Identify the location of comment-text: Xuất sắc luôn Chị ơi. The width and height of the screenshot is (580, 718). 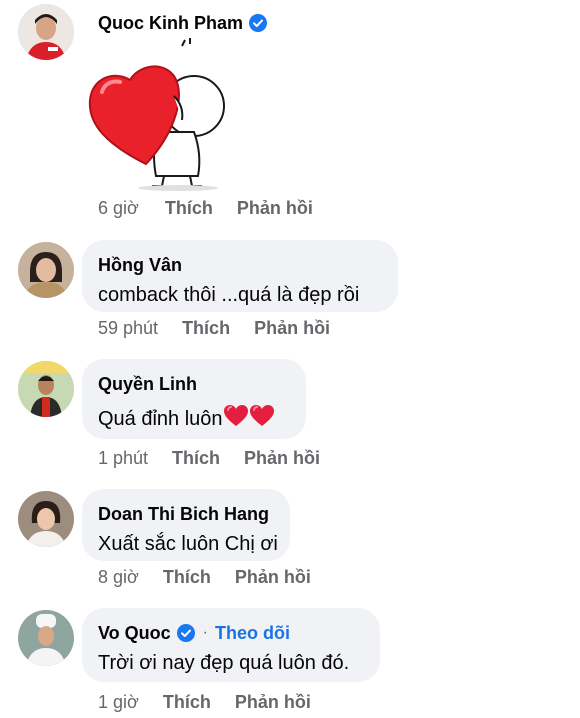
(188, 544).